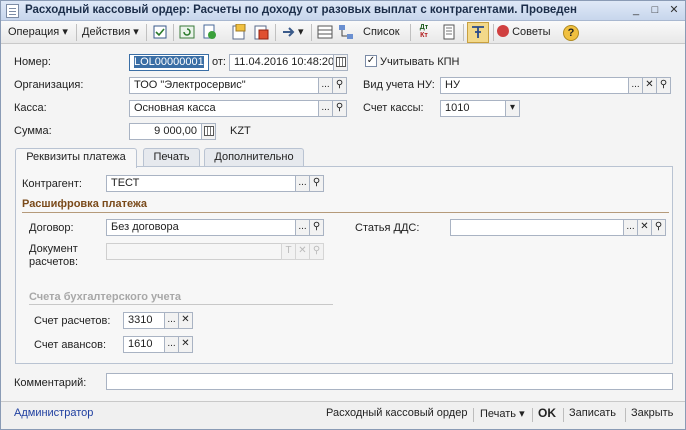 The width and height of the screenshot is (686, 430). What do you see at coordinates (420, 62) in the screenshot?
I see `kpn-label: Учитывать КПН` at bounding box center [420, 62].